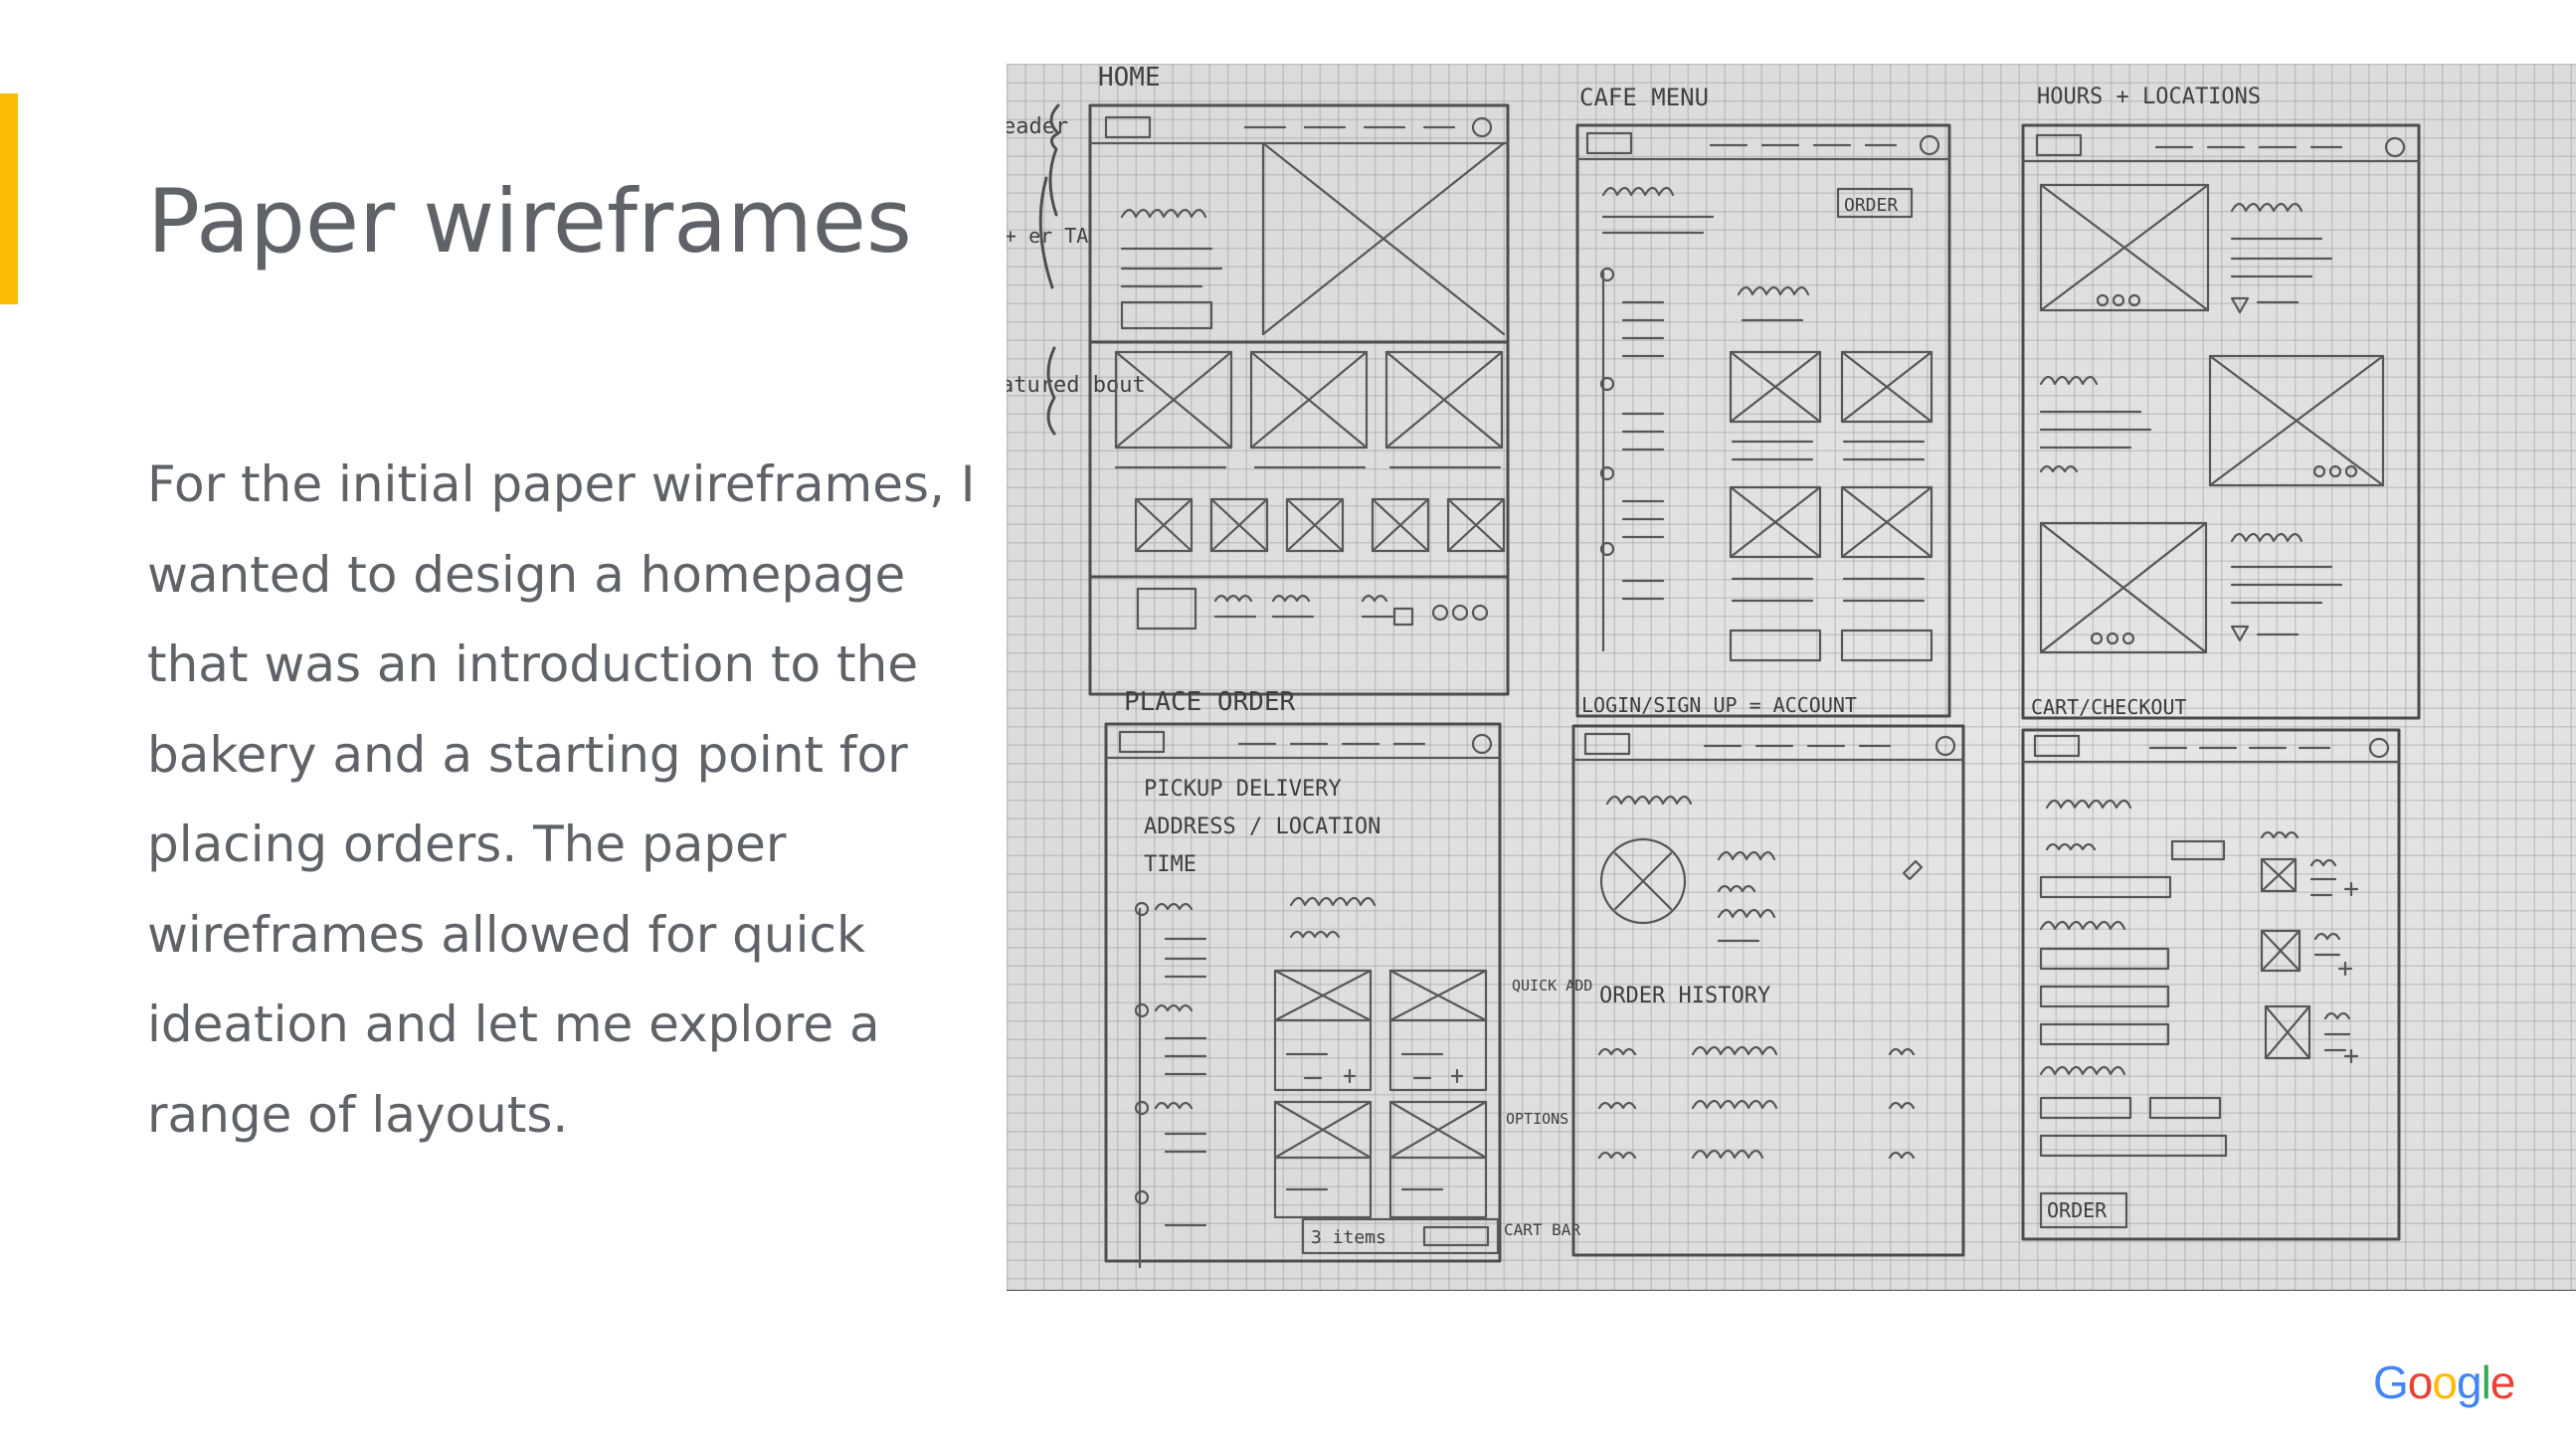  Describe the element at coordinates (2502, 1382) in the screenshot. I see `logo-letter: e` at that location.